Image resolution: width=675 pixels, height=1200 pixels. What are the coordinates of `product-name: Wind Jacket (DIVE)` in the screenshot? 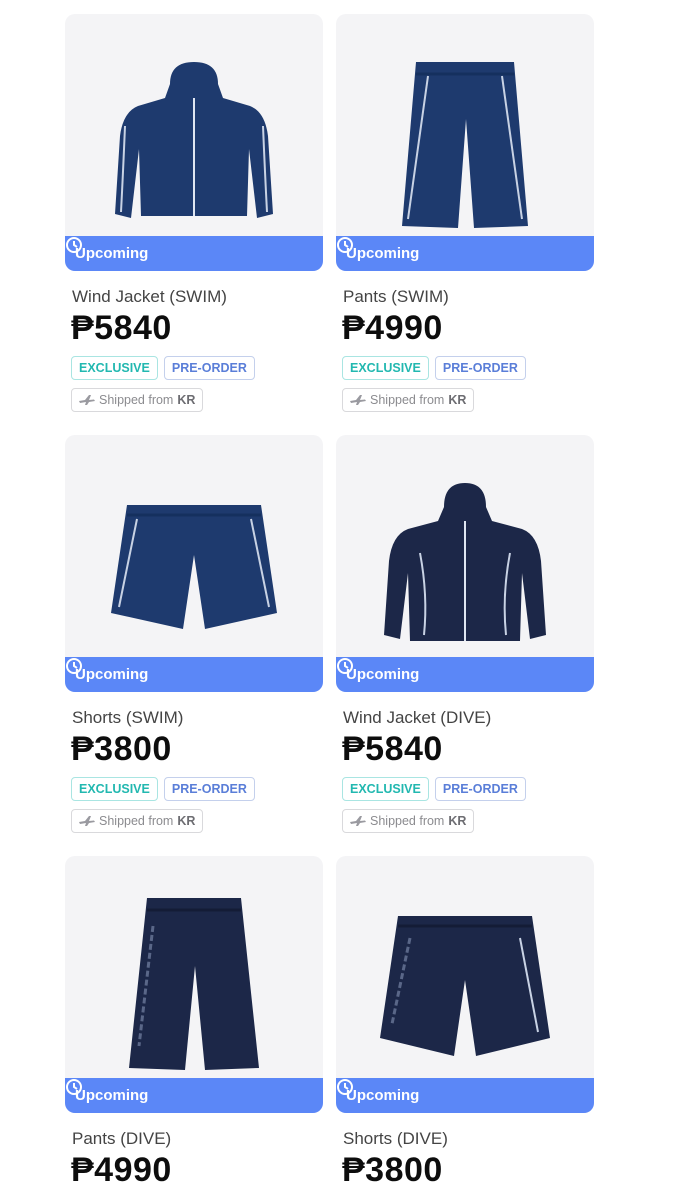 It's located at (469, 718).